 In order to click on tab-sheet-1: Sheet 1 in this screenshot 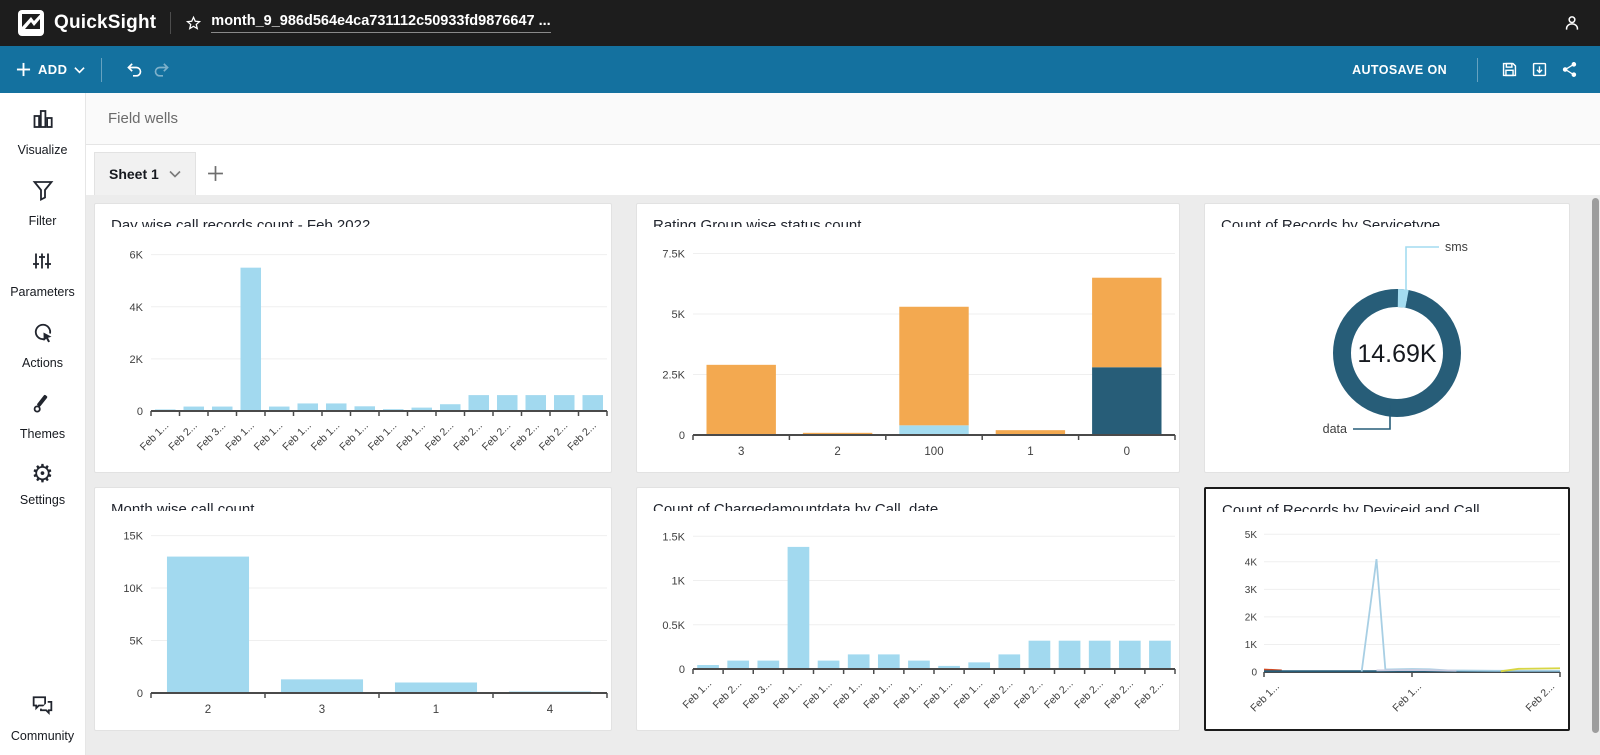, I will do `click(145, 173)`.